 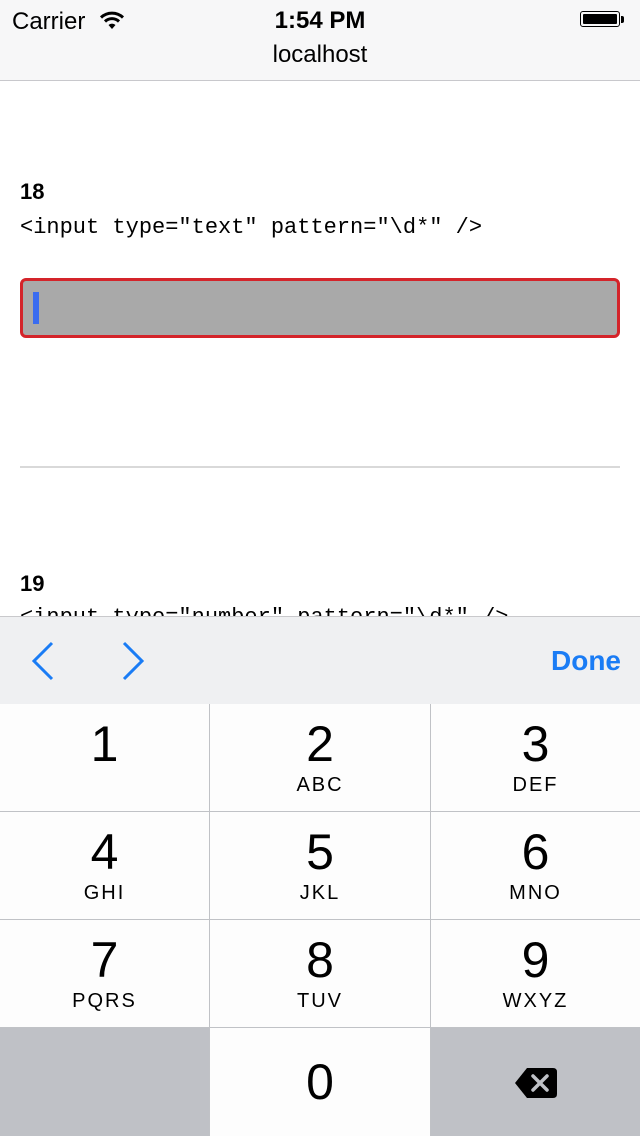 I want to click on keyboard-accessory-bar: Done, so click(x=320, y=660).